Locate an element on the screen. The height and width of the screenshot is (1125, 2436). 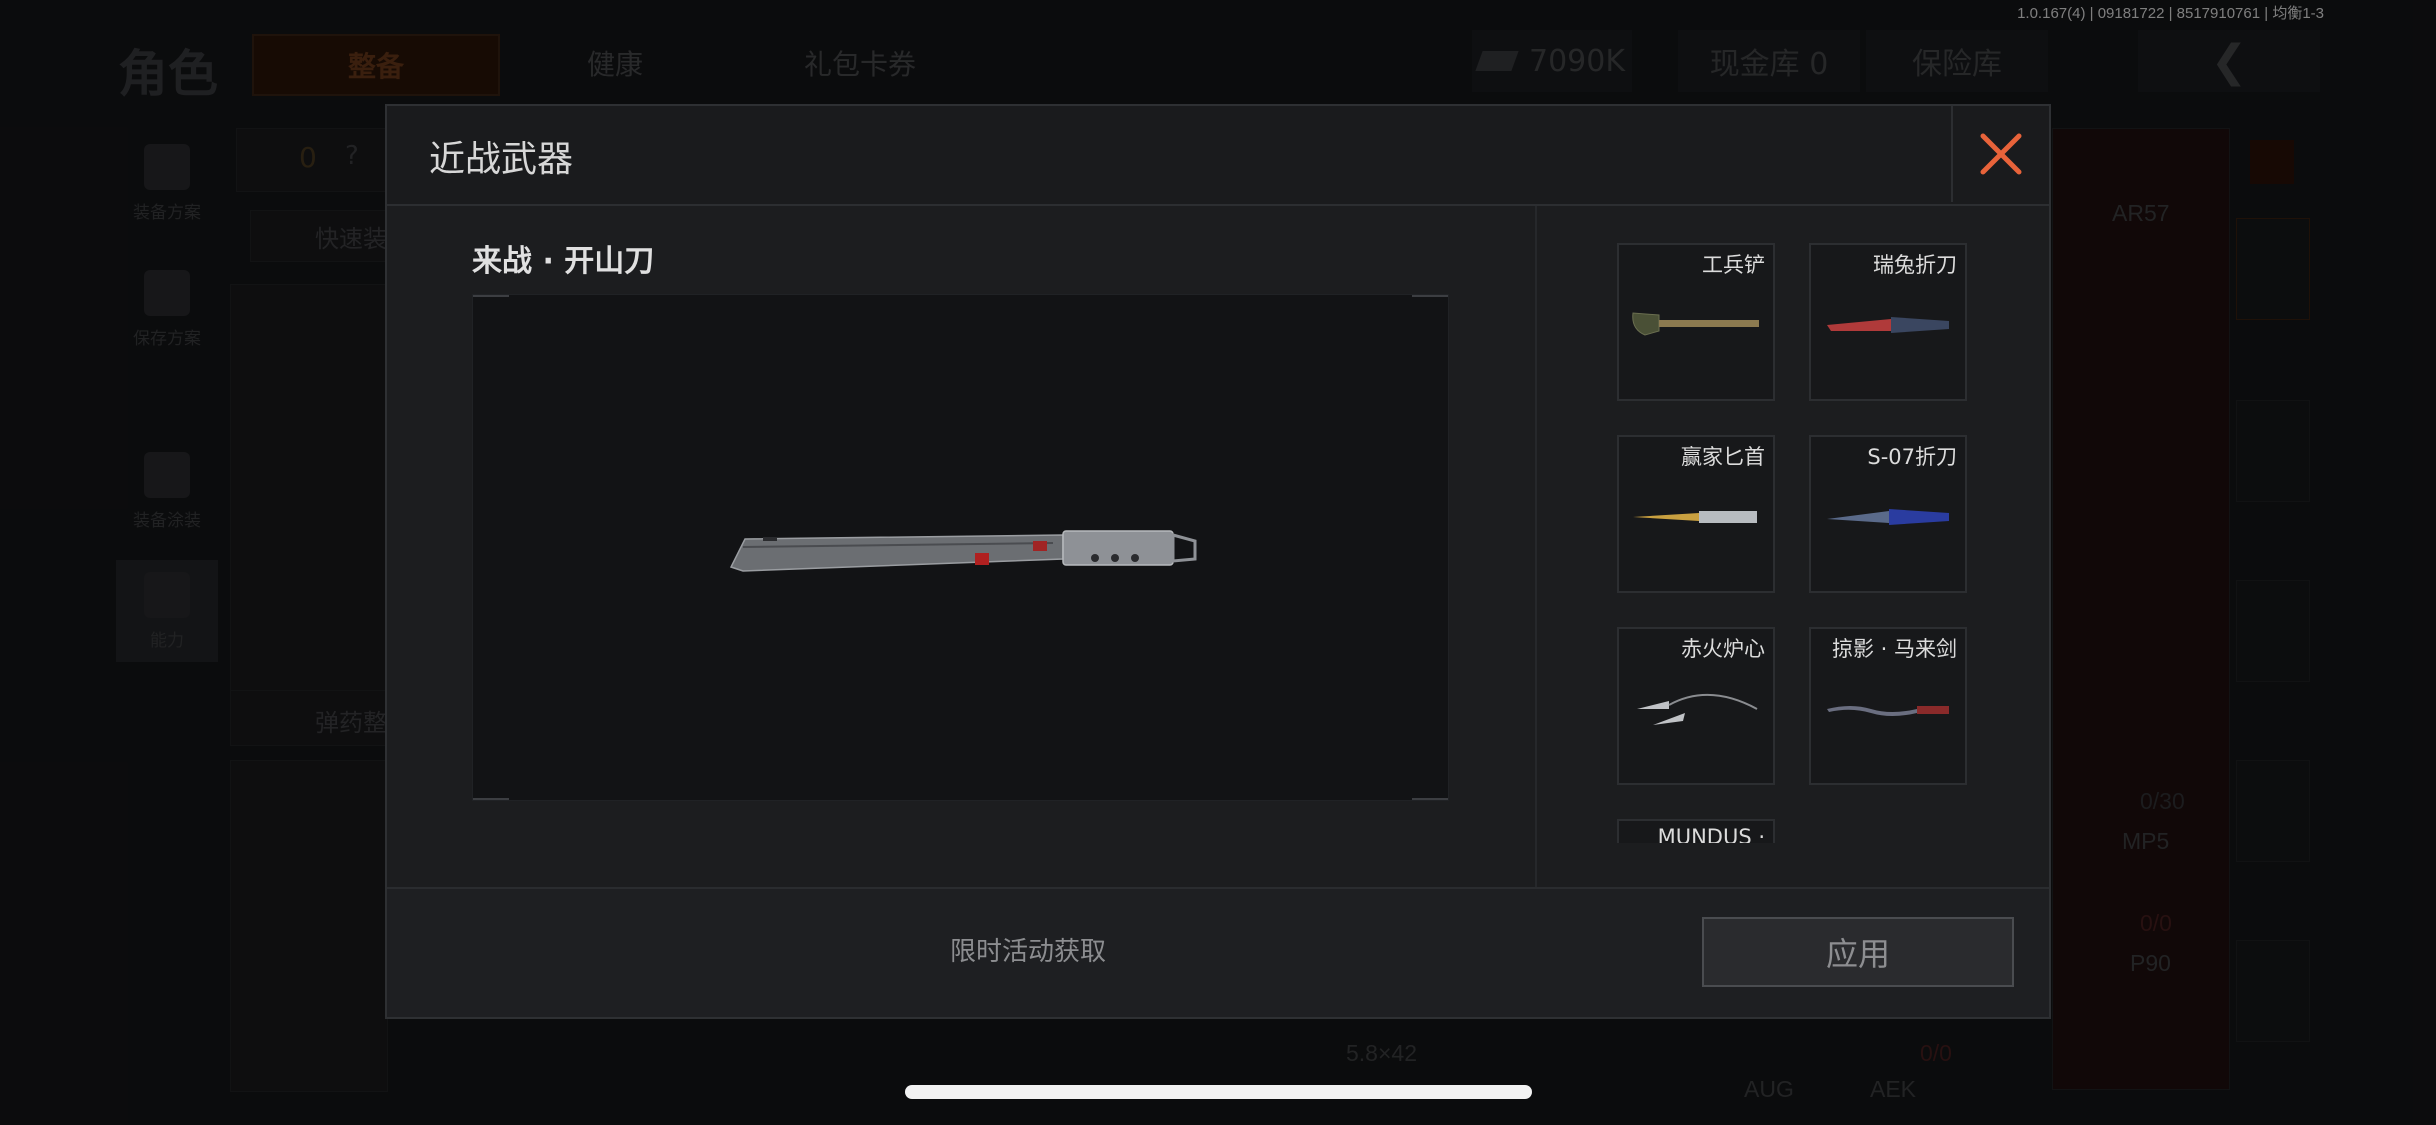
close-icon is located at coordinates (2001, 154).